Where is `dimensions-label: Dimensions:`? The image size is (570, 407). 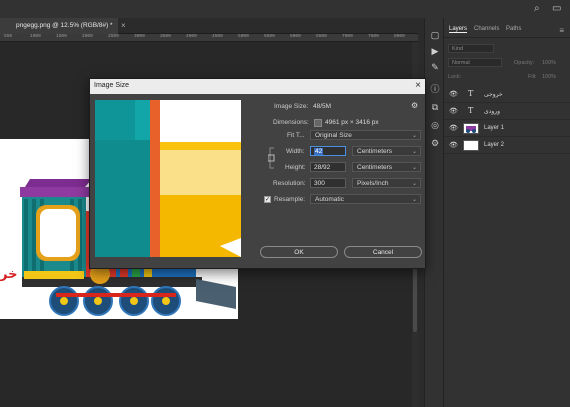 dimensions-label: Dimensions: is located at coordinates (291, 122).